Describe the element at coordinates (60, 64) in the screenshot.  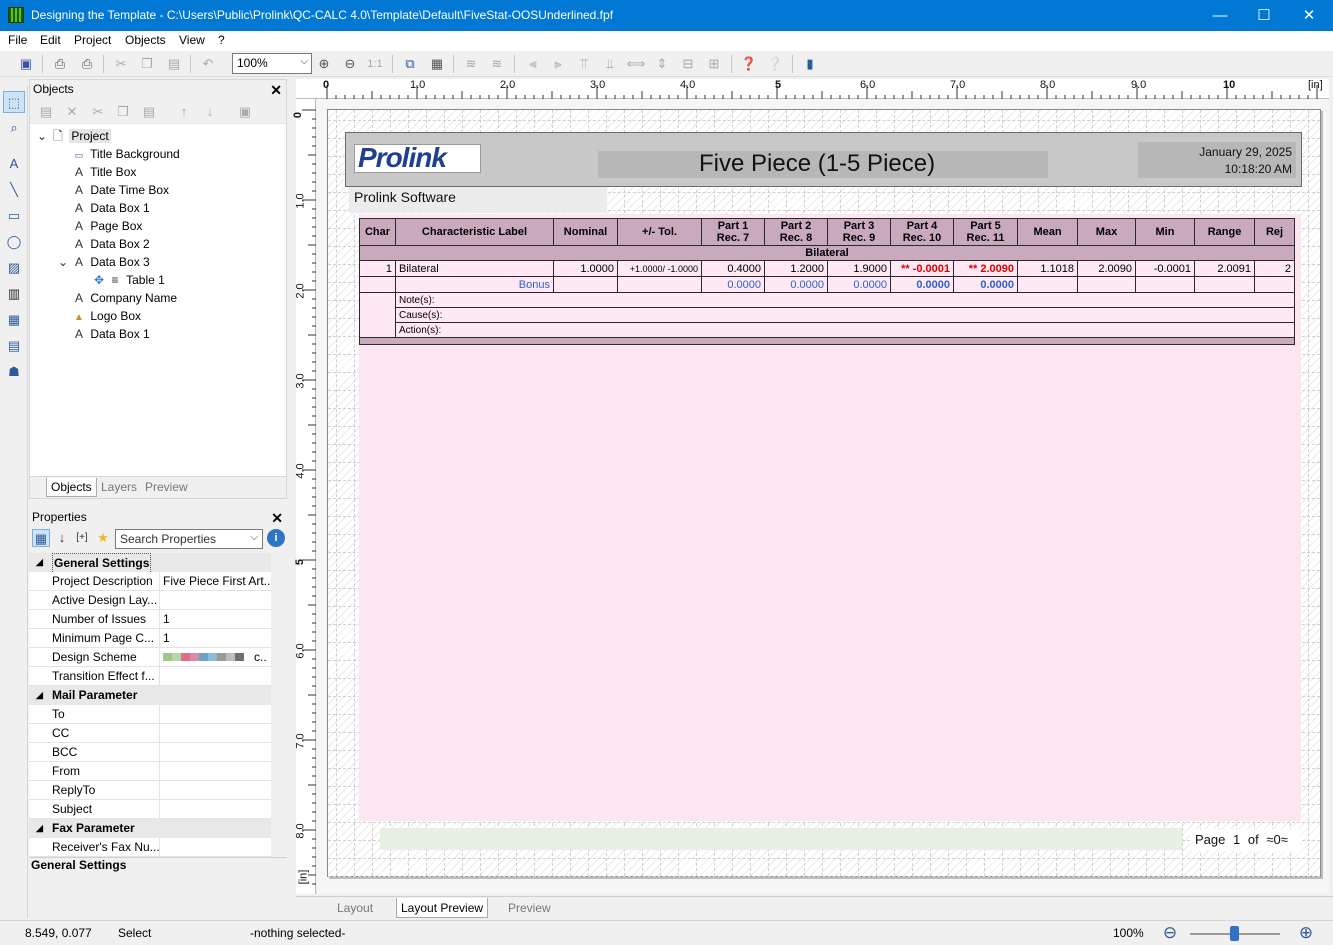
I see `print-preview-icon: ⎙` at that location.